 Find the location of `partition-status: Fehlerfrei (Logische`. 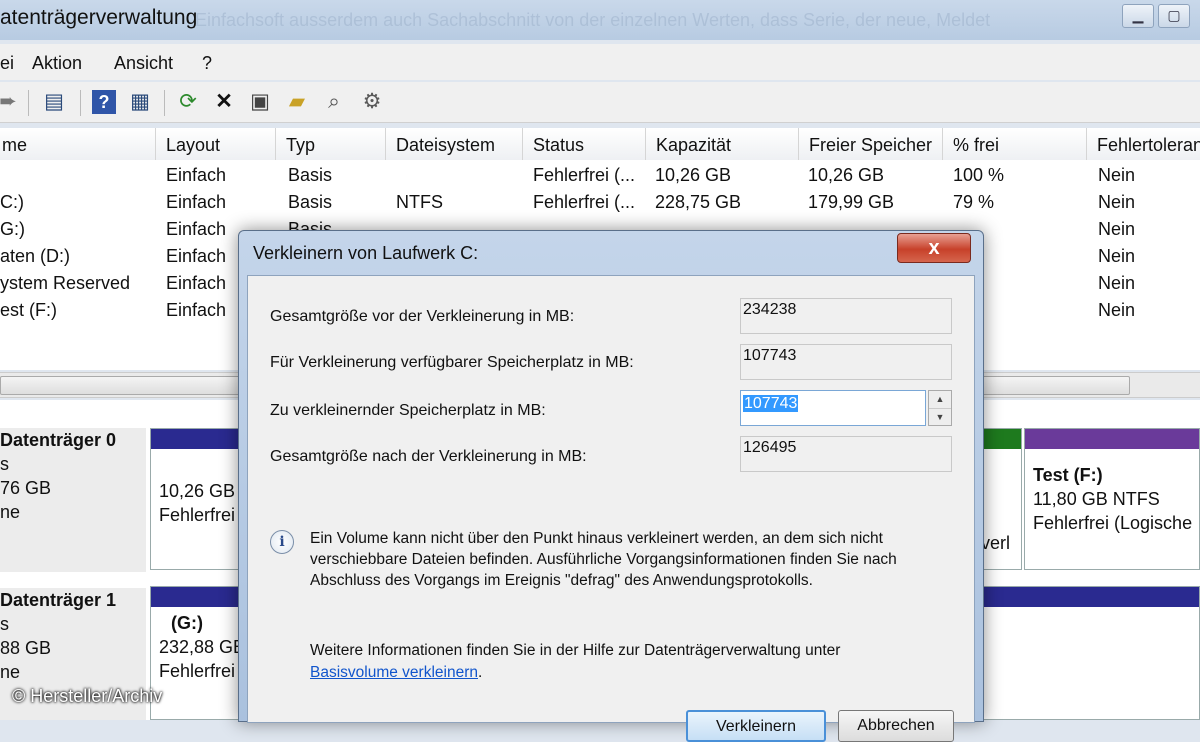

partition-status: Fehlerfrei (Logische is located at coordinates (1113, 523).